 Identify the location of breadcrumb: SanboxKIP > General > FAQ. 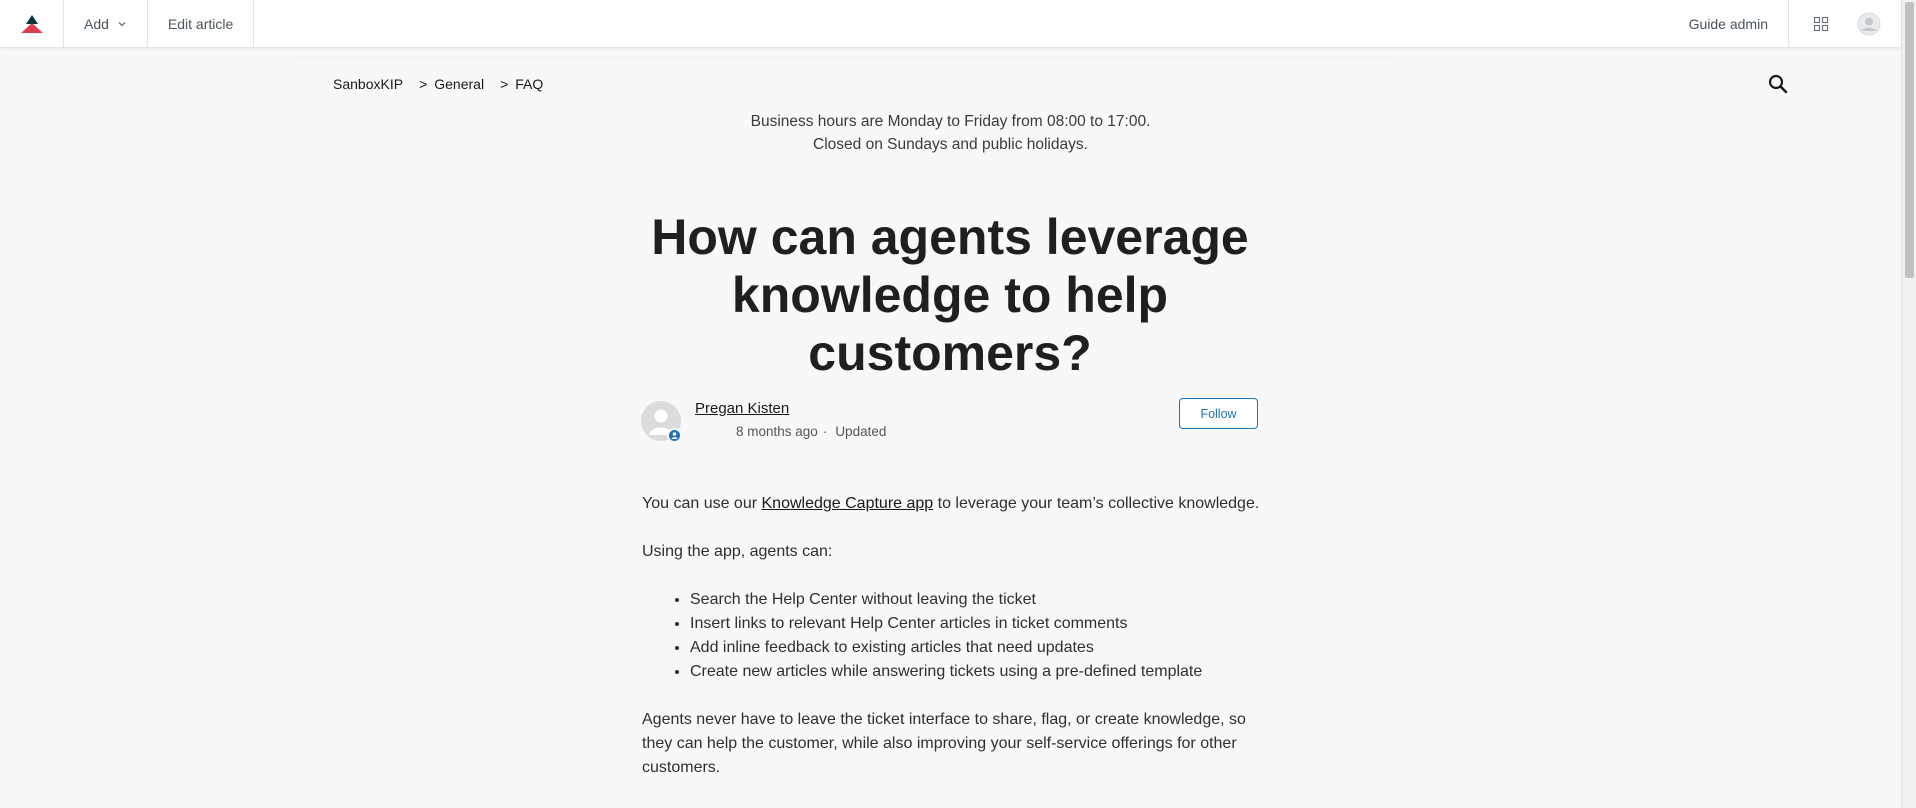
(438, 84).